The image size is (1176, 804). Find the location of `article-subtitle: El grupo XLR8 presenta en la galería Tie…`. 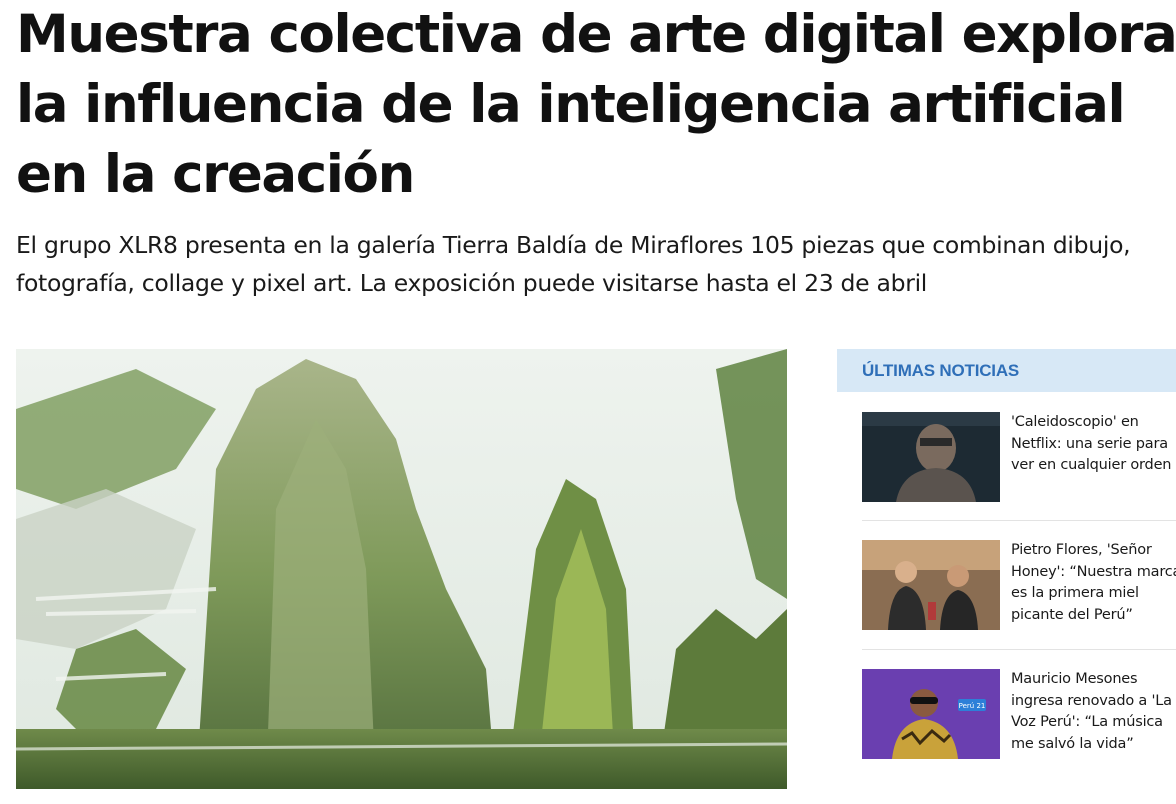

article-subtitle: El grupo XLR8 presenta en la galería Tie… is located at coordinates (573, 264).